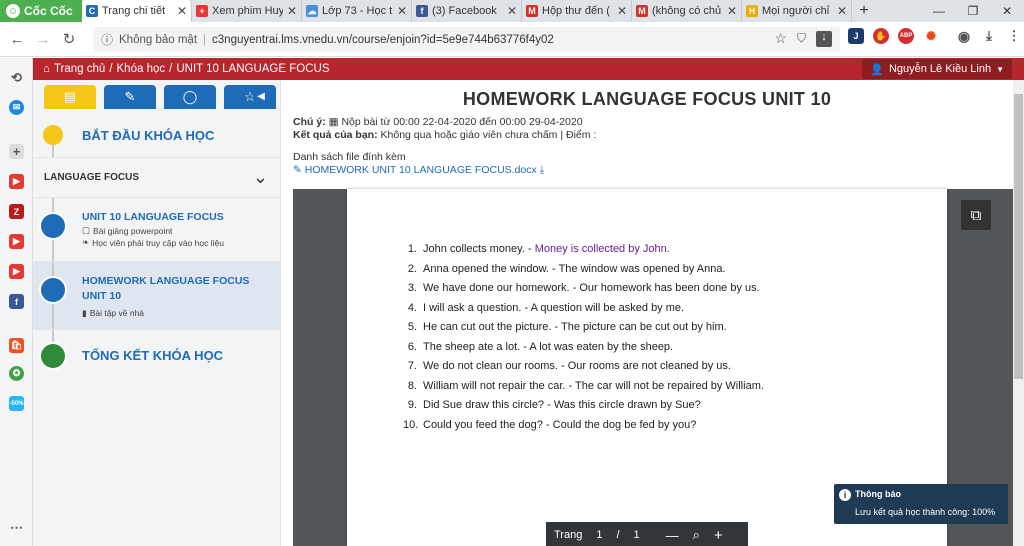 The image size is (1024, 546). What do you see at coordinates (92, 11) in the screenshot?
I see `tab-favicon-icon: C` at bounding box center [92, 11].